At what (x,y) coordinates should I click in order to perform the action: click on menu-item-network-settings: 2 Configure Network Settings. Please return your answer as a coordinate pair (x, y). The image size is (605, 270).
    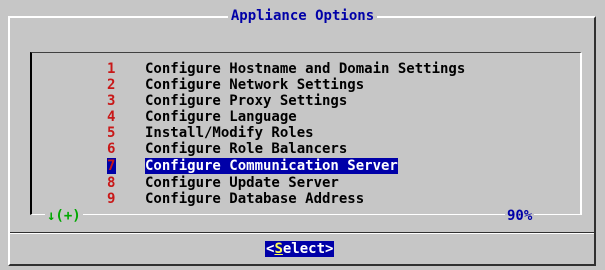
    Looking at the image, I should click on (300, 85).